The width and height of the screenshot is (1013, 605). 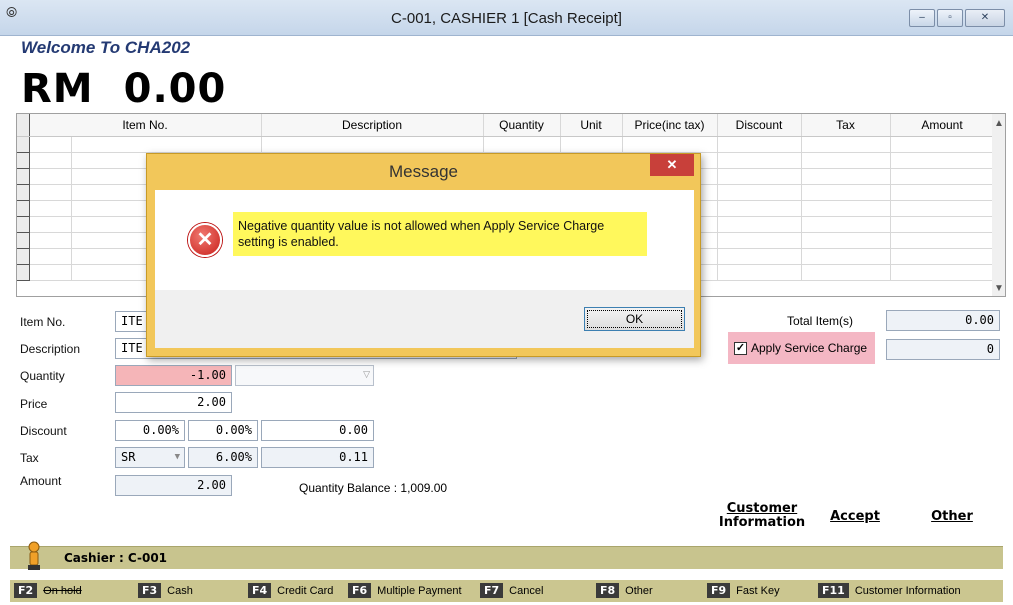 I want to click on total-items-label: Total Item(s), so click(x=820, y=321).